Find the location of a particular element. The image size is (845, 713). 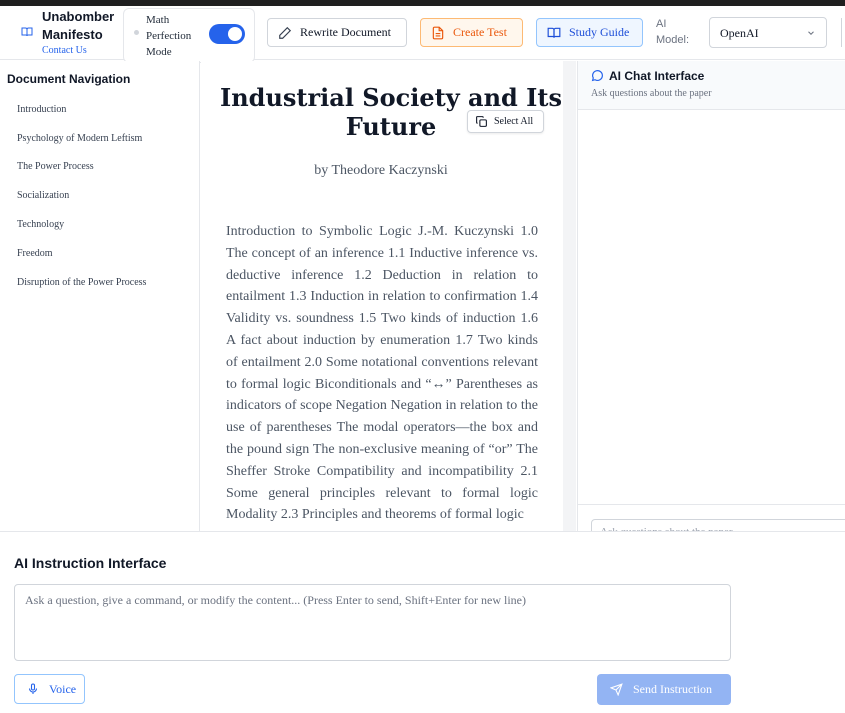

switch-knob is located at coordinates (235, 34).